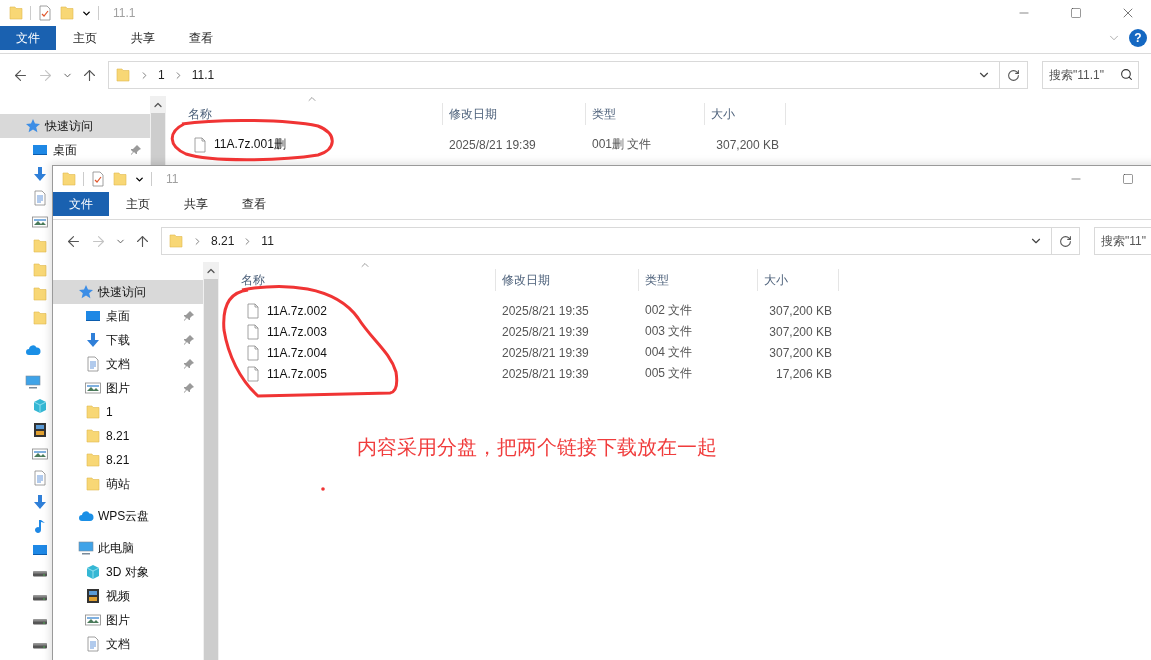  Describe the element at coordinates (669, 310) in the screenshot. I see `table-cell-text: 002 文件` at that location.